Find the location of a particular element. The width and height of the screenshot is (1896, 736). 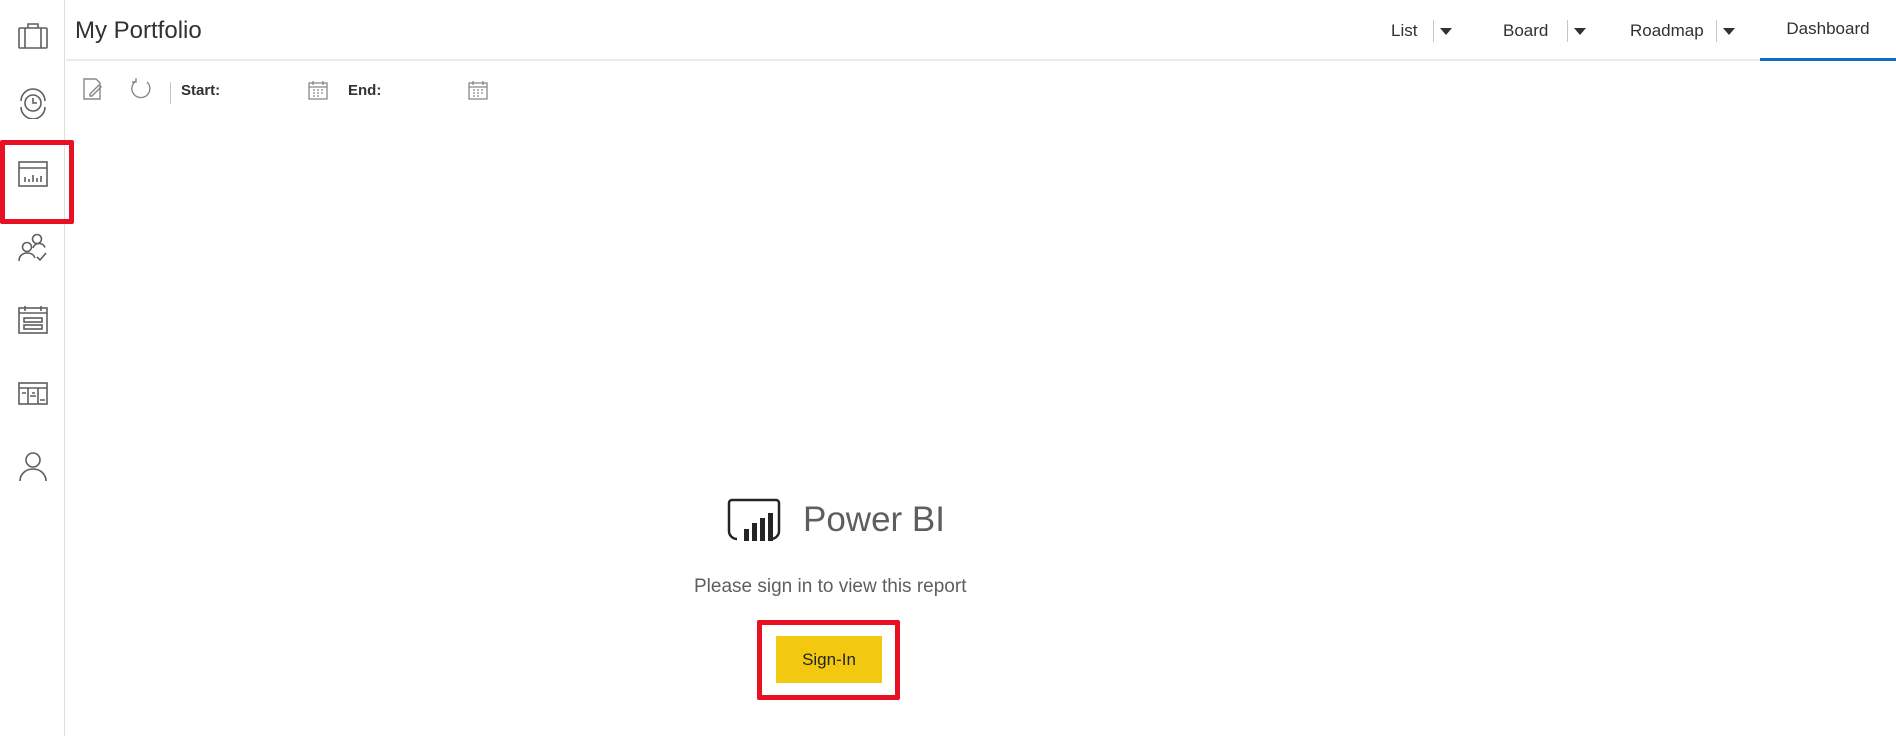

rail-item-profile is located at coordinates (32, 466).